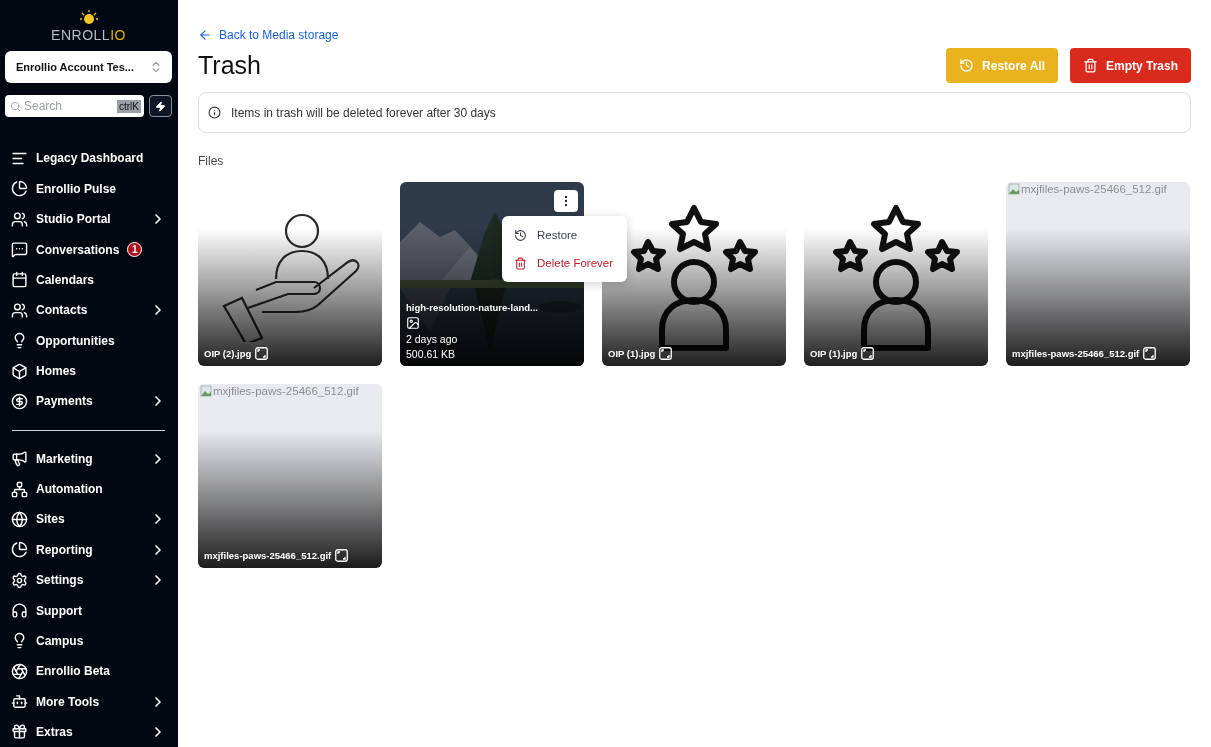  Describe the element at coordinates (229, 65) in the screenshot. I see `page-title: Trash` at that location.